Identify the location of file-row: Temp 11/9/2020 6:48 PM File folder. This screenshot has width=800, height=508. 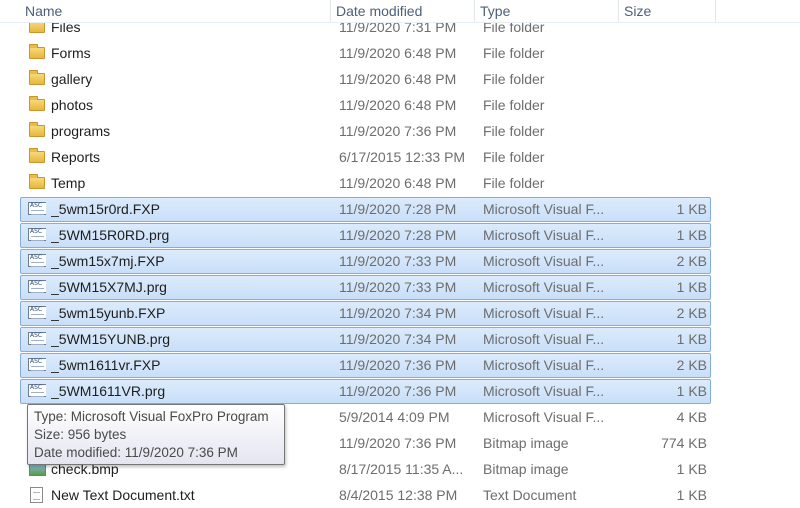
(365, 183).